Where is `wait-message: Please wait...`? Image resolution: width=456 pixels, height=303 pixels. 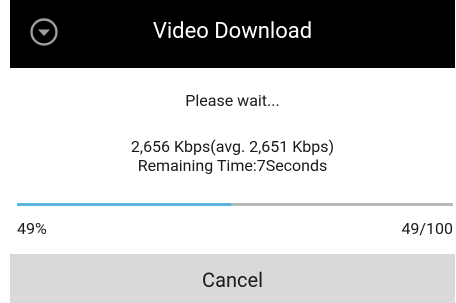 wait-message: Please wait... is located at coordinates (232, 100).